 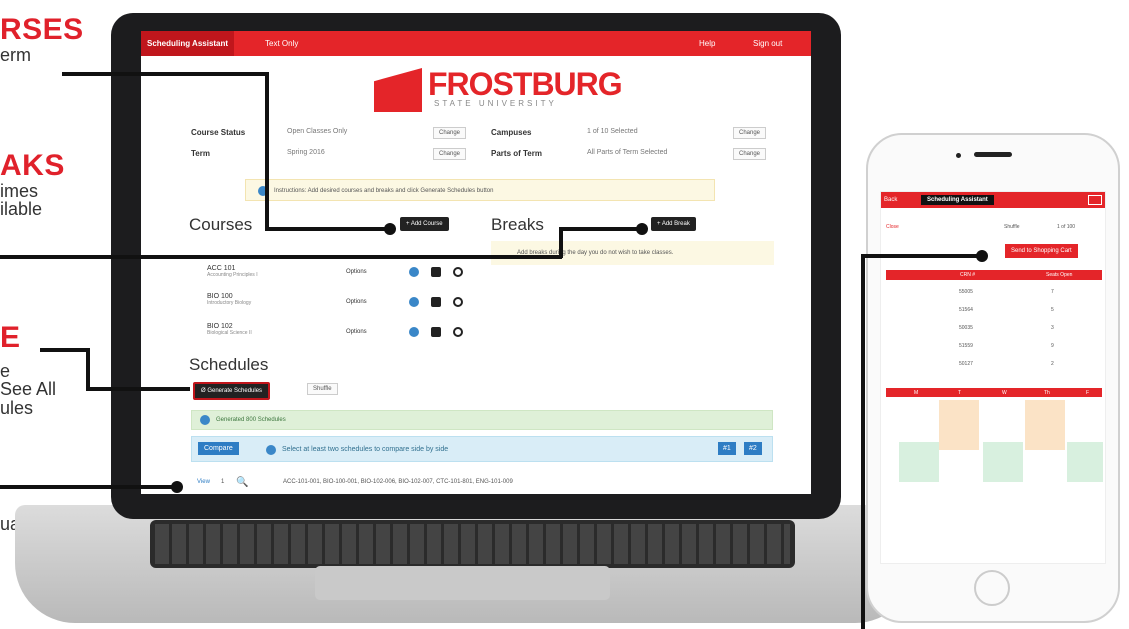 What do you see at coordinates (993, 200) in the screenshot?
I see `phone-topbar: Back Scheduling Assistant` at bounding box center [993, 200].